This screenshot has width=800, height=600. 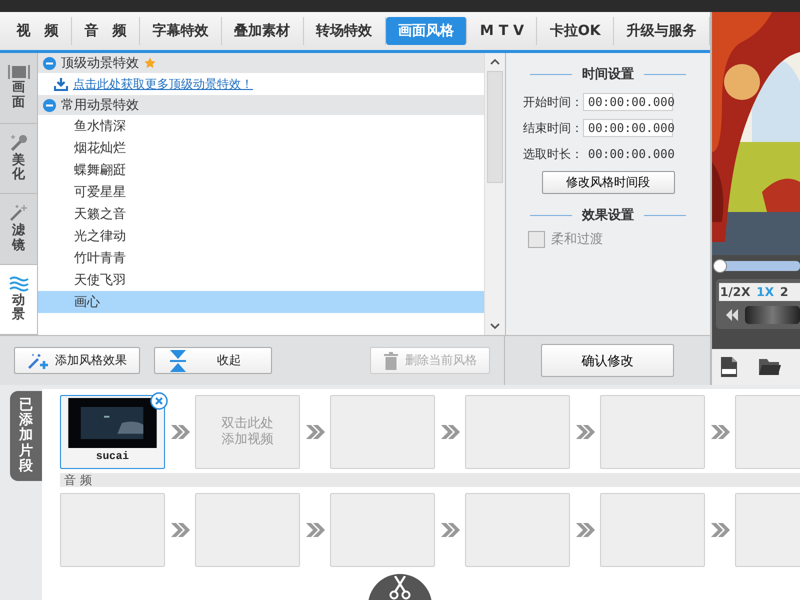 What do you see at coordinates (112, 432) in the screenshot?
I see `video-clip: sucai` at bounding box center [112, 432].